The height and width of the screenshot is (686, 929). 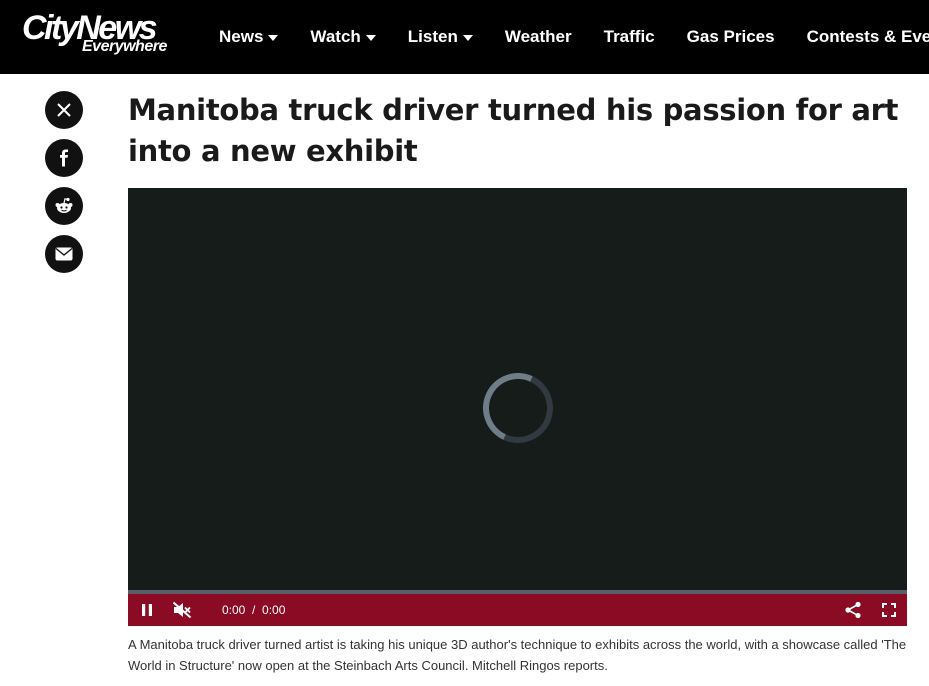 I want to click on nav-item-traffic: Traffic, so click(x=629, y=37).